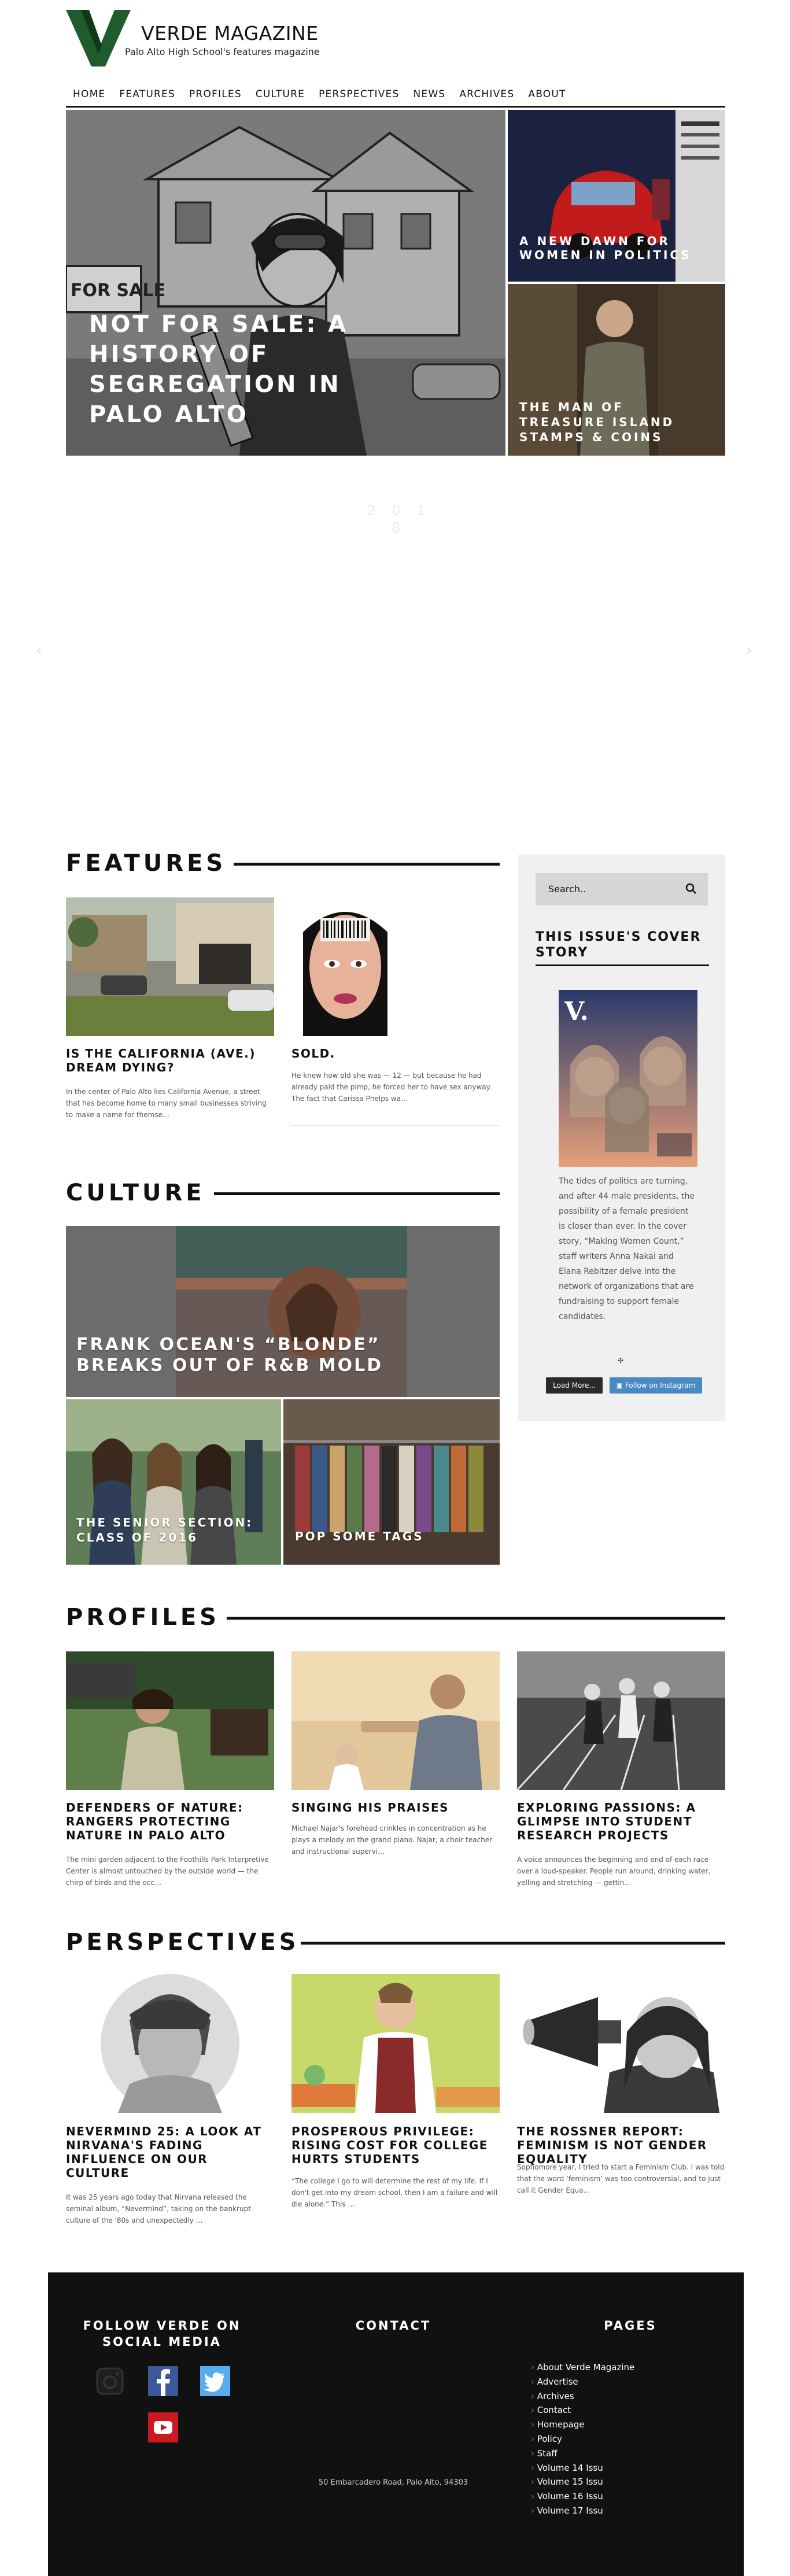 The width and height of the screenshot is (790, 2576). I want to click on site-title: VERDE MAGAZINE, so click(230, 33).